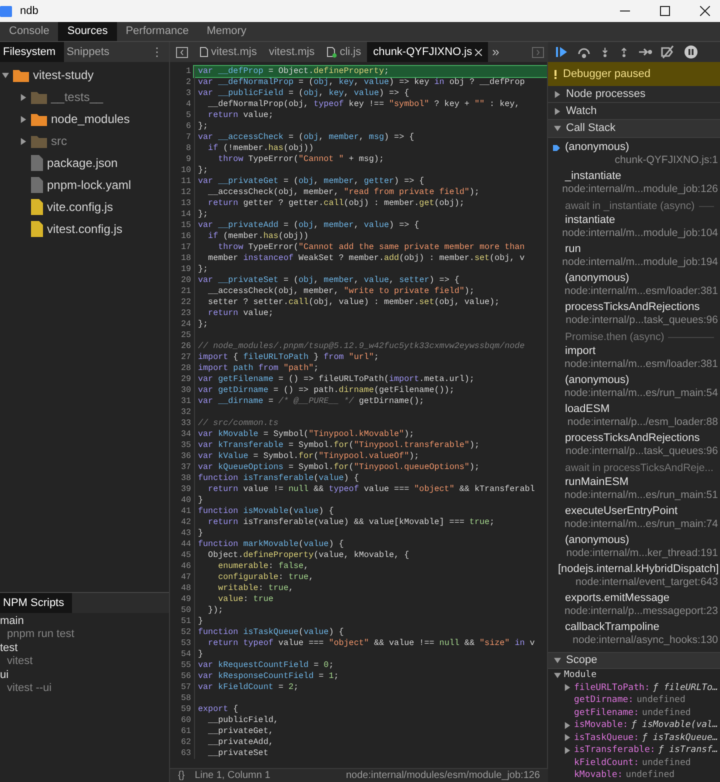 This screenshot has height=782, width=720. Describe the element at coordinates (36, 603) in the screenshot. I see `npm-scripts-tab: NPM Scripts` at that location.